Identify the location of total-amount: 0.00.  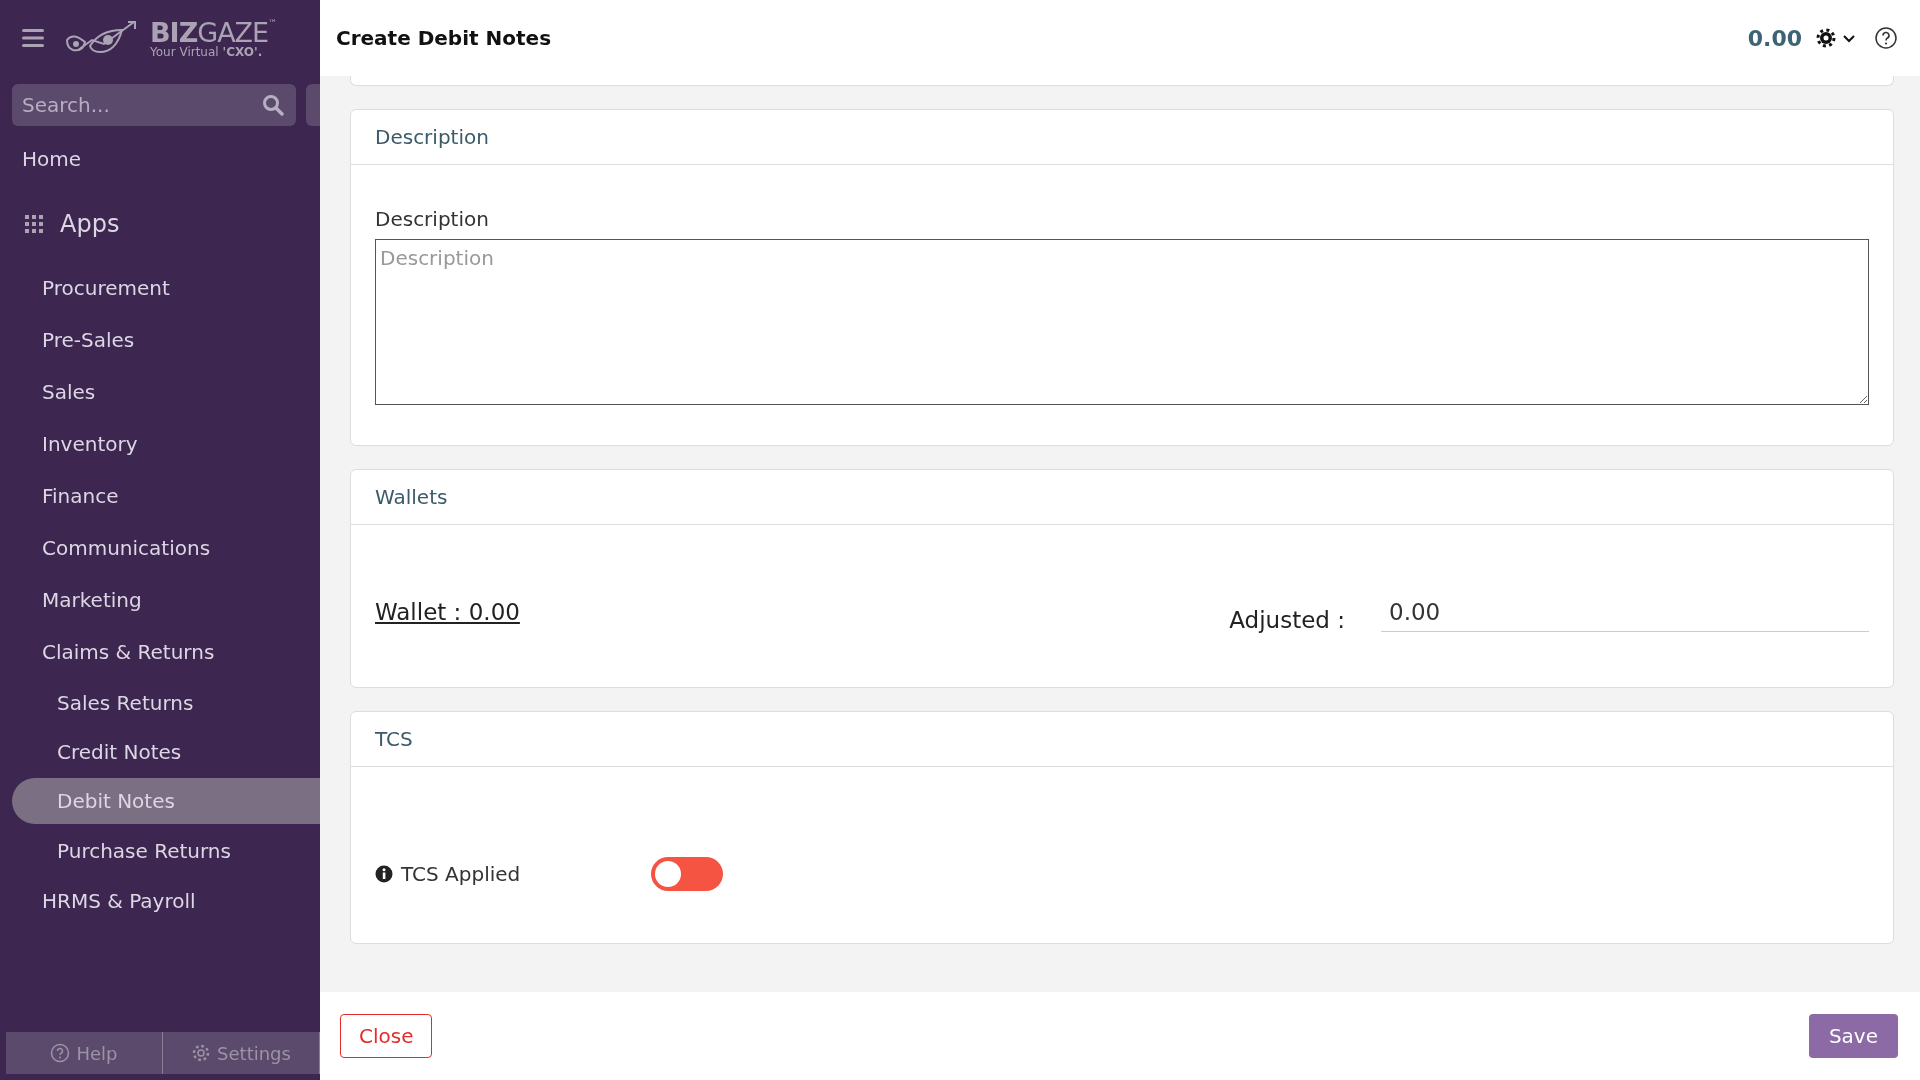
(1774, 38).